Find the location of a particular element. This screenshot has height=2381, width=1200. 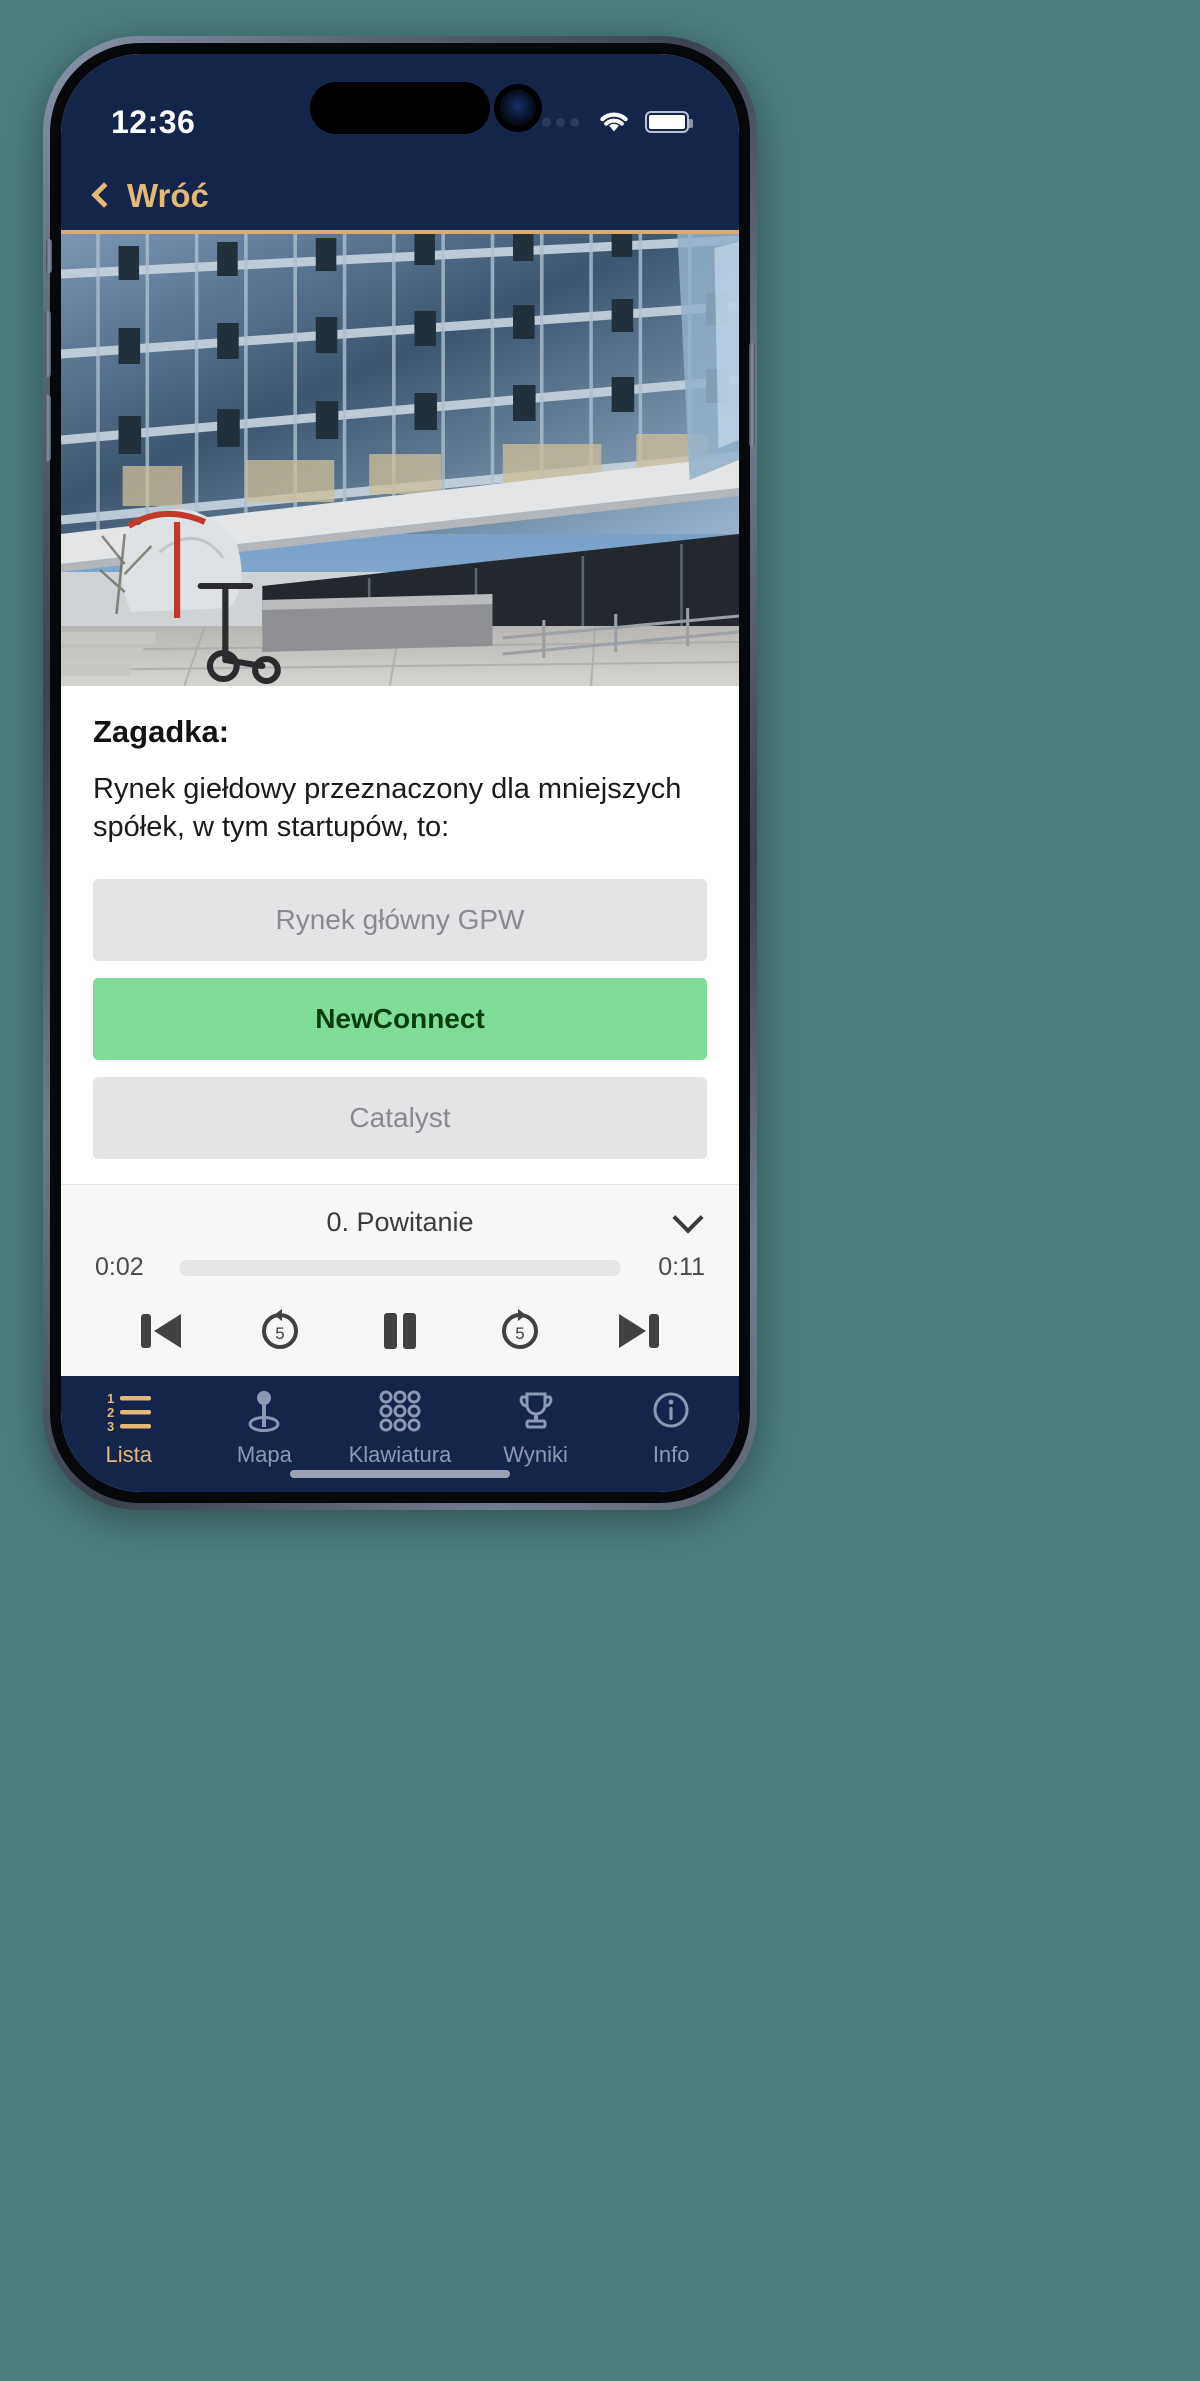

tab-lista-label: Lista is located at coordinates (129, 1454).